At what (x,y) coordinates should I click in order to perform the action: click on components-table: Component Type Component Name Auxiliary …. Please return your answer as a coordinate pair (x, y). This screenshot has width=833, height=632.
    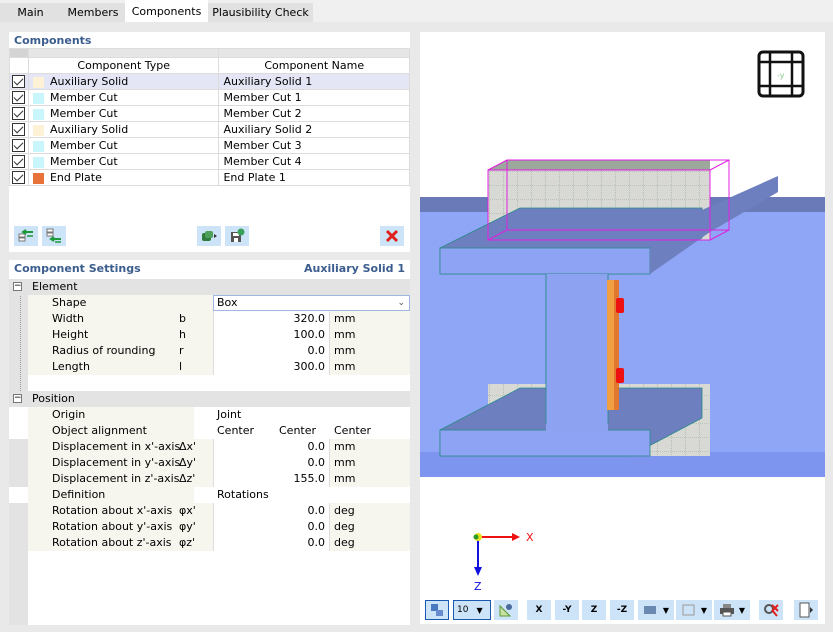
    Looking at the image, I should click on (209, 117).